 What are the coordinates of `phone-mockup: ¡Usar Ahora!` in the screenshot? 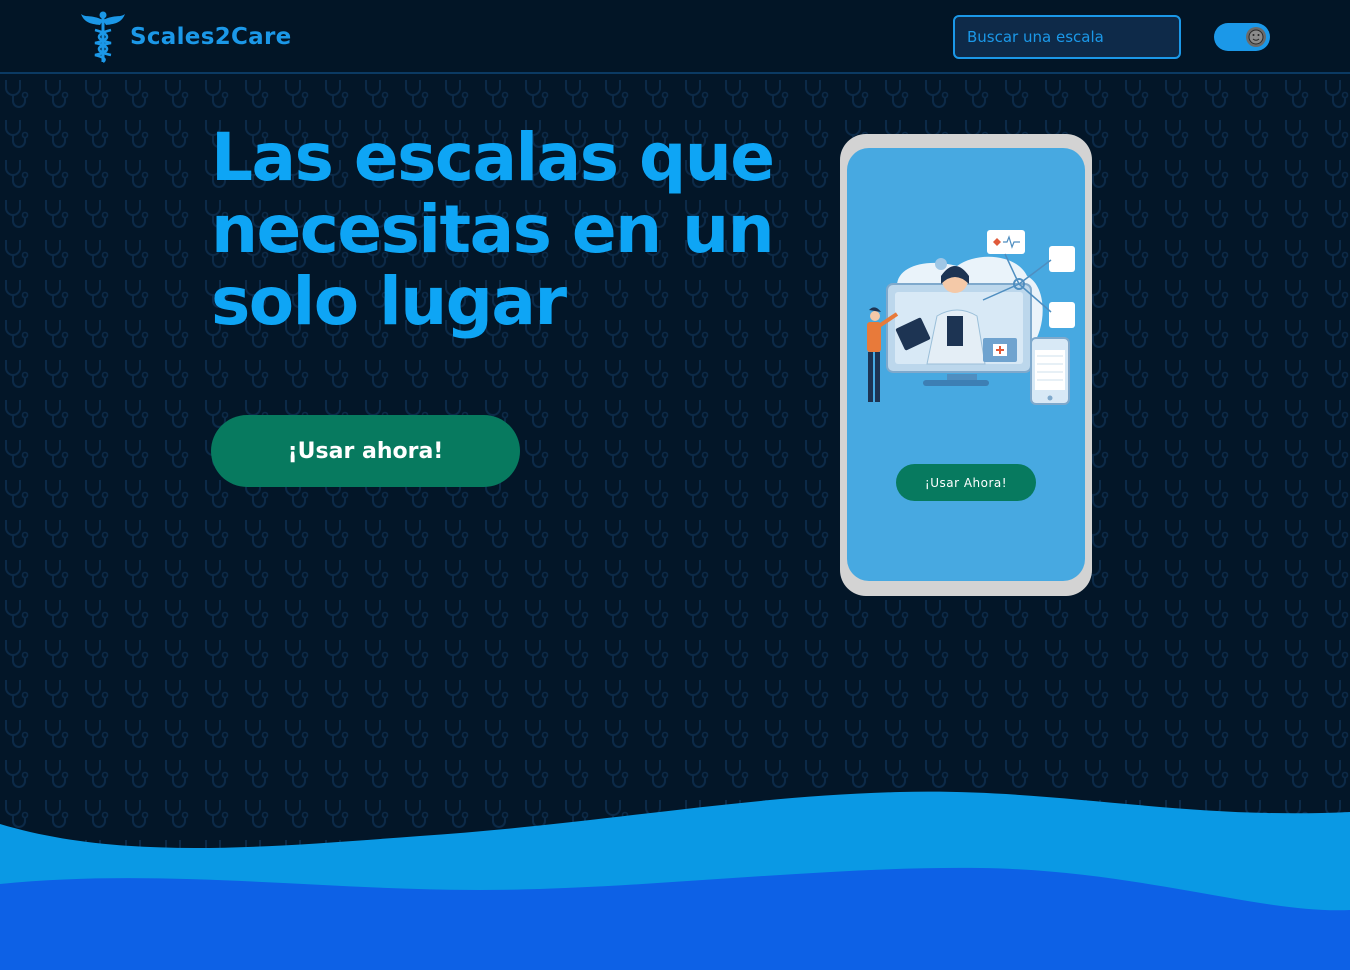 It's located at (966, 365).